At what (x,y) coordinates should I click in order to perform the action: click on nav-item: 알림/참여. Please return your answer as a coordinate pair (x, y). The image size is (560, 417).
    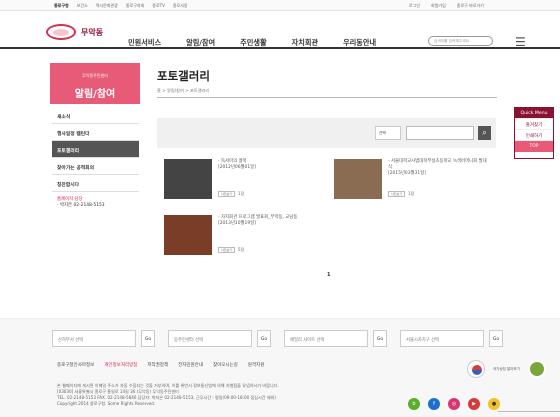
    Looking at the image, I should click on (200, 43).